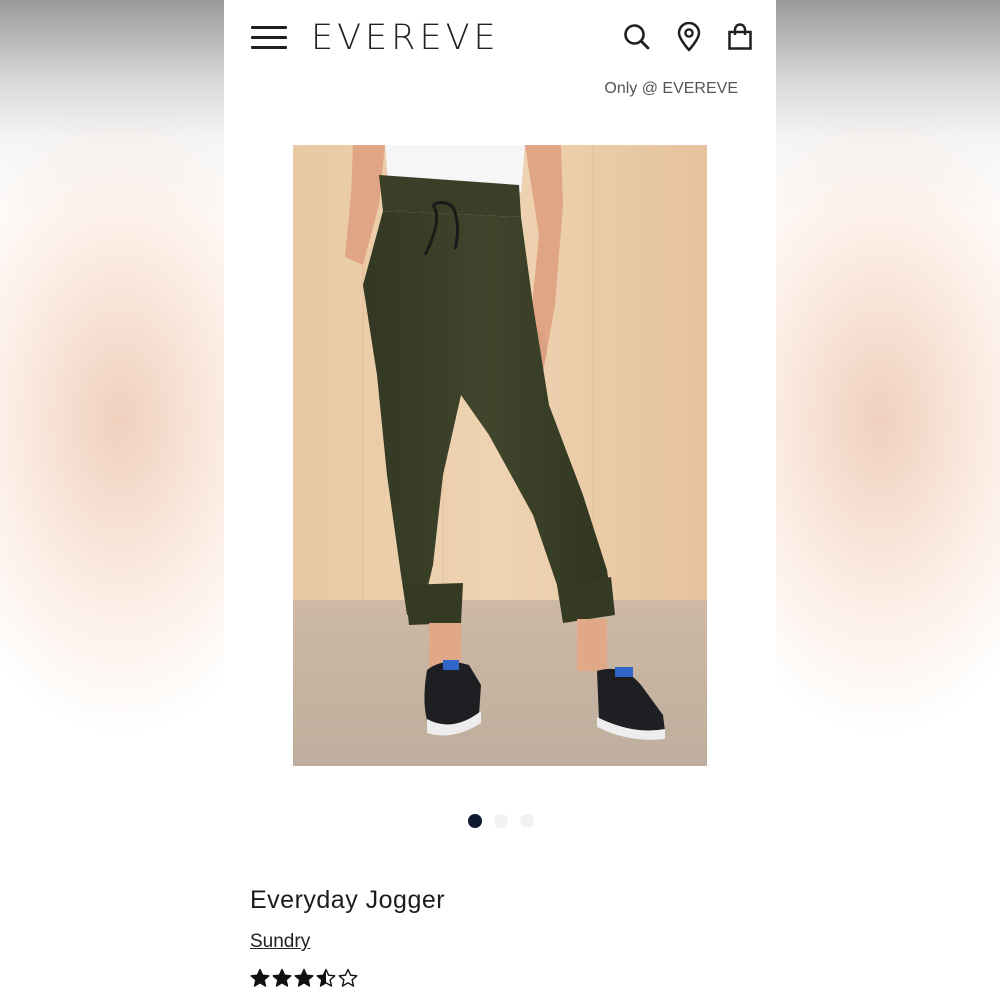 This screenshot has height=1000, width=1000. I want to click on product-title: Everyday Jogger, so click(348, 900).